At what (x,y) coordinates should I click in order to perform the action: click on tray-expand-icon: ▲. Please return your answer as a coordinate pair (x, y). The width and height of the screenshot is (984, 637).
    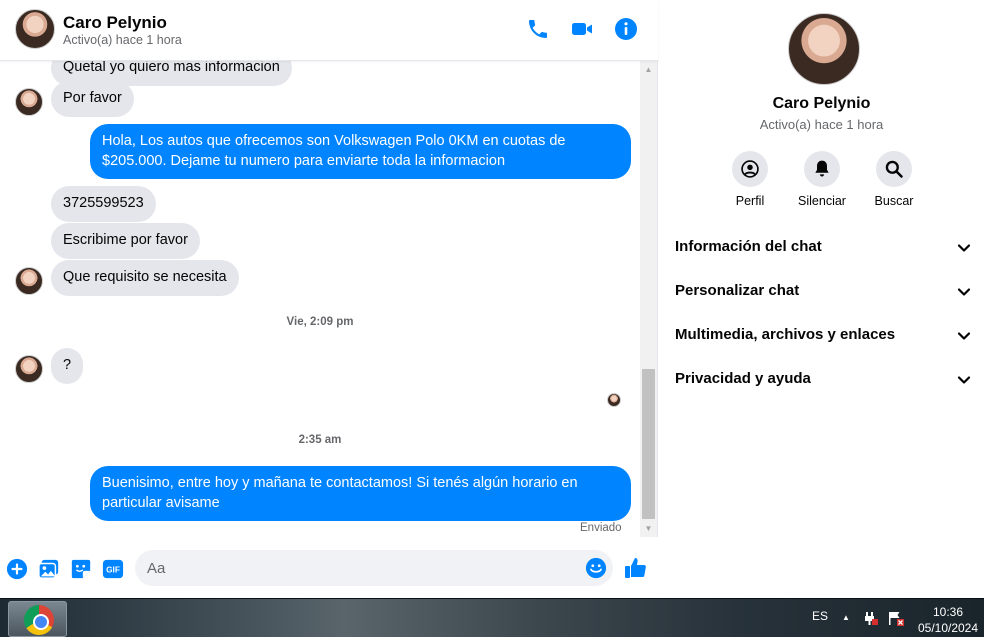
    Looking at the image, I should click on (846, 617).